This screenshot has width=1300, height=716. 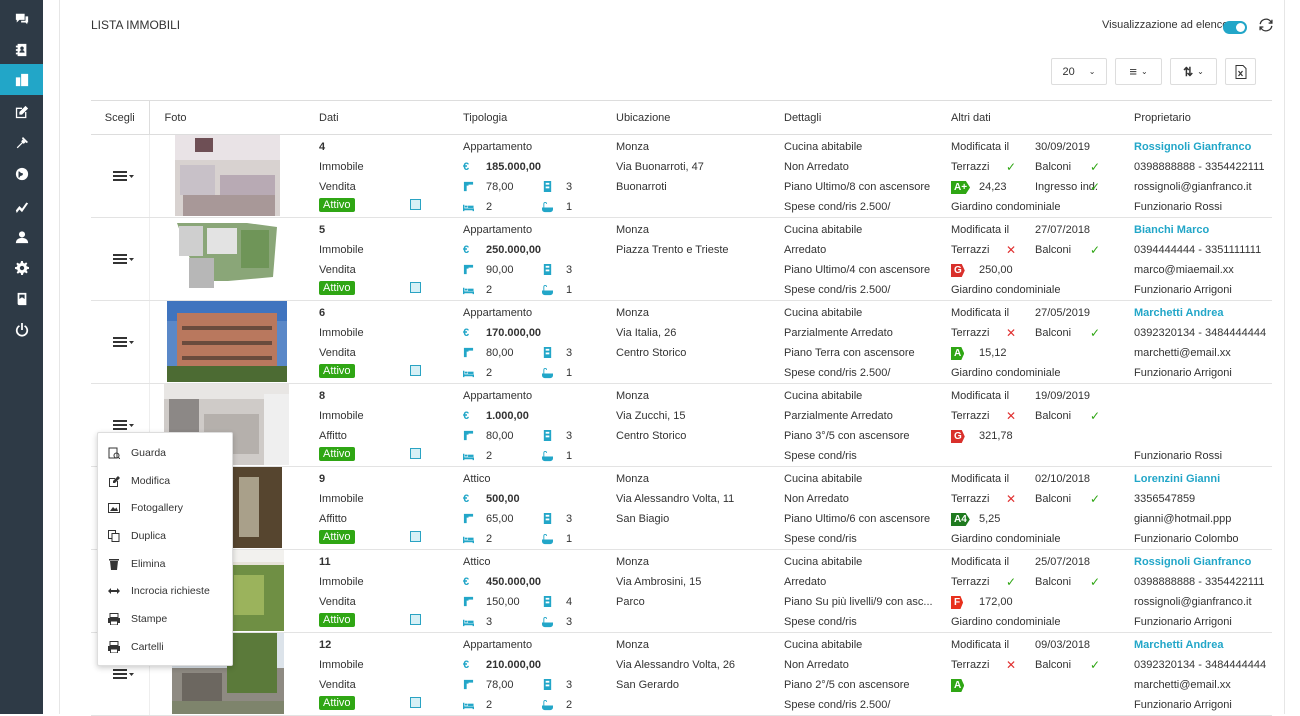 I want to click on sidebar-item-contacts, so click(x=21, y=49).